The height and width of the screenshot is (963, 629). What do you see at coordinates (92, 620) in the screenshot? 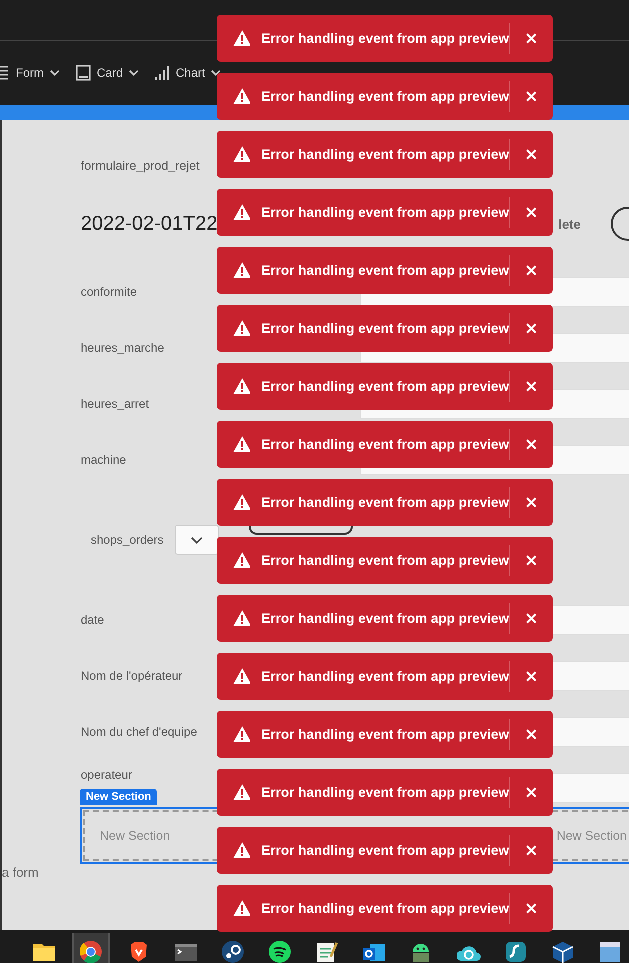
I see `field-label: date` at bounding box center [92, 620].